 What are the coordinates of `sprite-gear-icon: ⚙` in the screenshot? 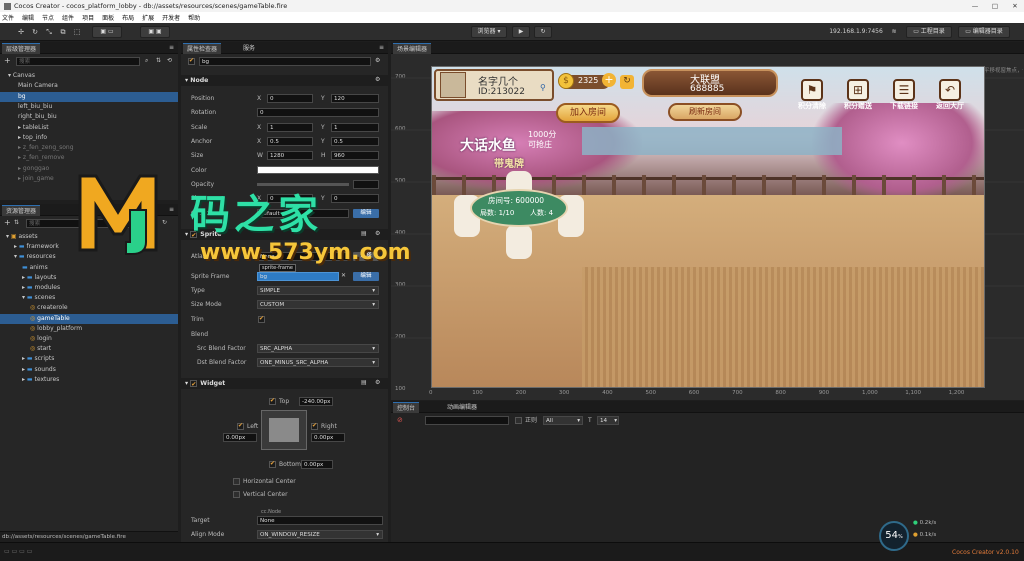 It's located at (377, 233).